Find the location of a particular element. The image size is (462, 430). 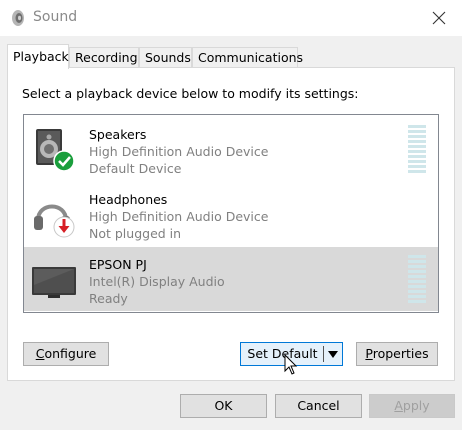

device-detail: Intel(R) Display Audio is located at coordinates (157, 281).